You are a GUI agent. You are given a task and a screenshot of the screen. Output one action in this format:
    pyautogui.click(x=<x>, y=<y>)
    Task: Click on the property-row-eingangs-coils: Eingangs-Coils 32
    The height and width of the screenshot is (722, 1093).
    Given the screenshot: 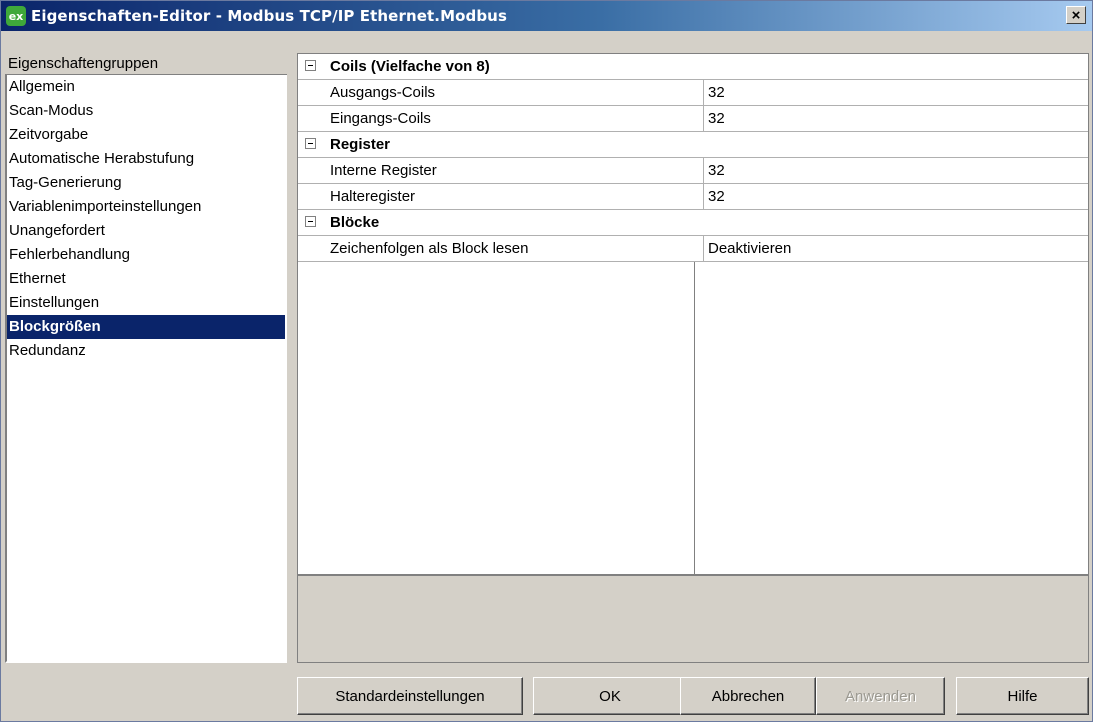 What is the action you would take?
    pyautogui.click(x=693, y=119)
    